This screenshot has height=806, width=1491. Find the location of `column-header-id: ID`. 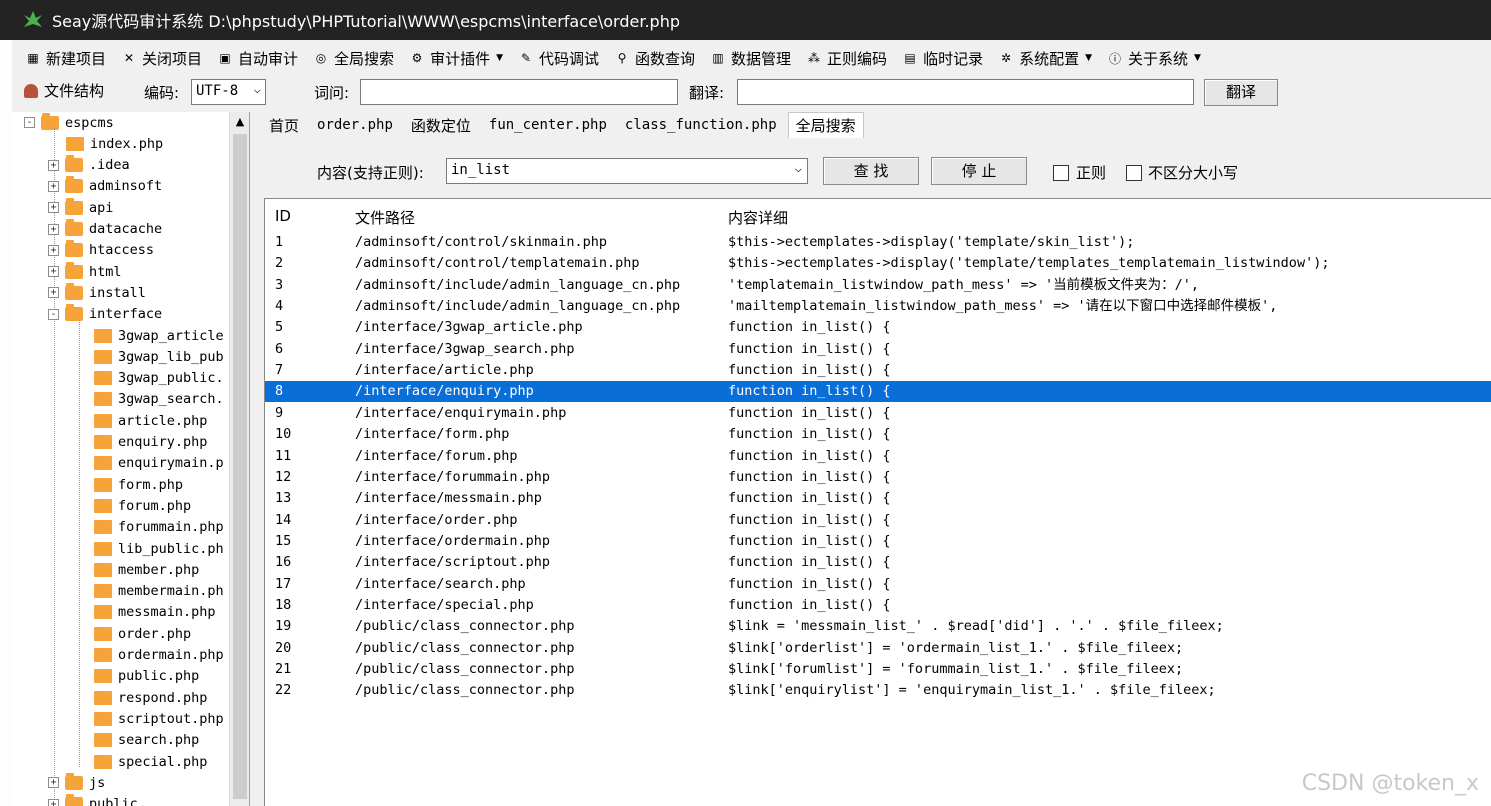

column-header-id: ID is located at coordinates (283, 216).